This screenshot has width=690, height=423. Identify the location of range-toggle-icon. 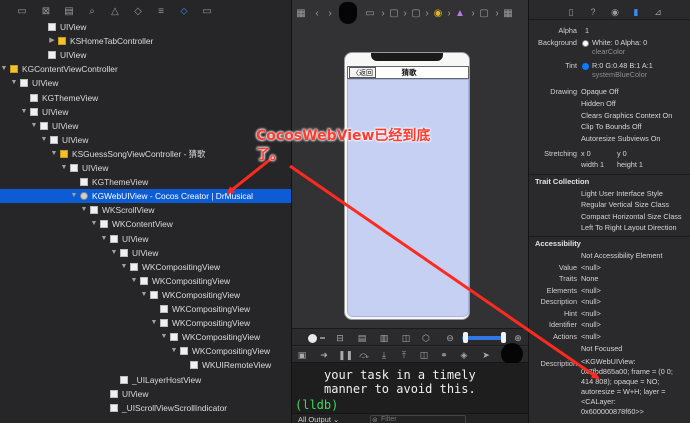
(312, 338).